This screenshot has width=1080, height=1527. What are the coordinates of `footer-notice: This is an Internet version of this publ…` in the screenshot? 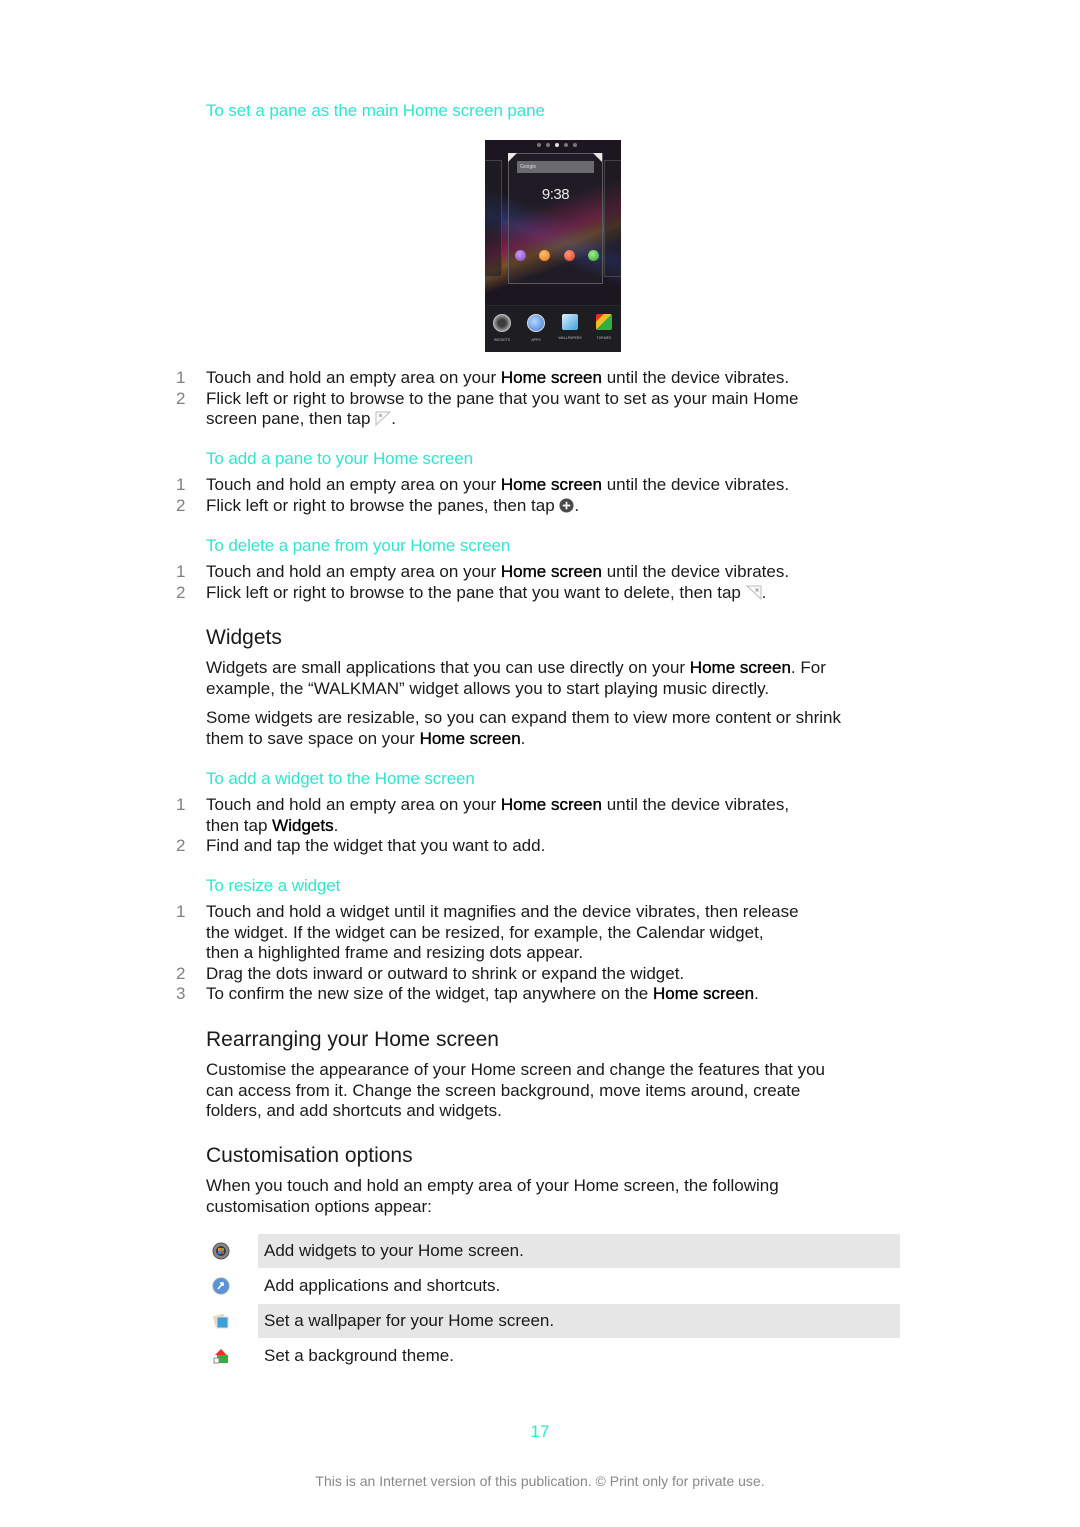 It's located at (540, 1481).